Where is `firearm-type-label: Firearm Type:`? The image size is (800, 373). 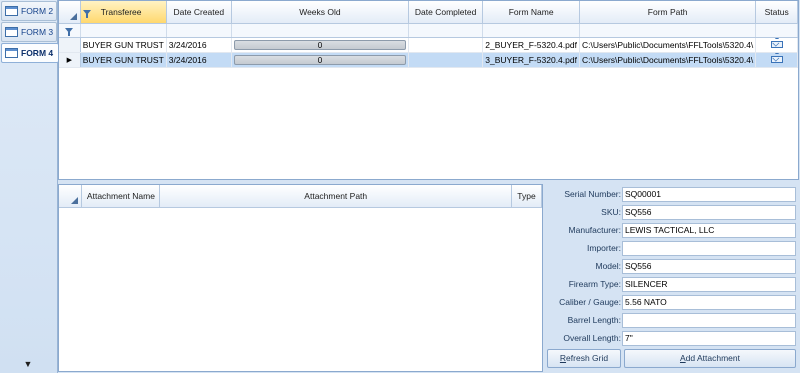 firearm-type-label: Firearm Type: is located at coordinates (594, 284).